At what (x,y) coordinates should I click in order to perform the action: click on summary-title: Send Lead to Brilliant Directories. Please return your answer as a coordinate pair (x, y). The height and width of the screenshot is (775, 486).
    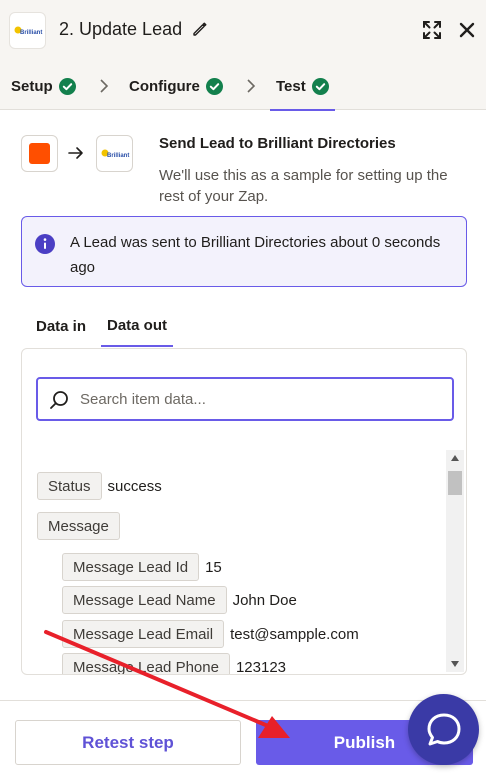
    Looking at the image, I should click on (277, 143).